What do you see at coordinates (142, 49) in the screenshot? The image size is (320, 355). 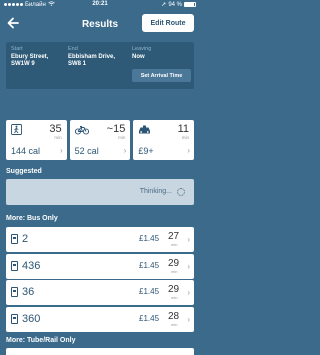 I see `leaving-label: Leaving` at bounding box center [142, 49].